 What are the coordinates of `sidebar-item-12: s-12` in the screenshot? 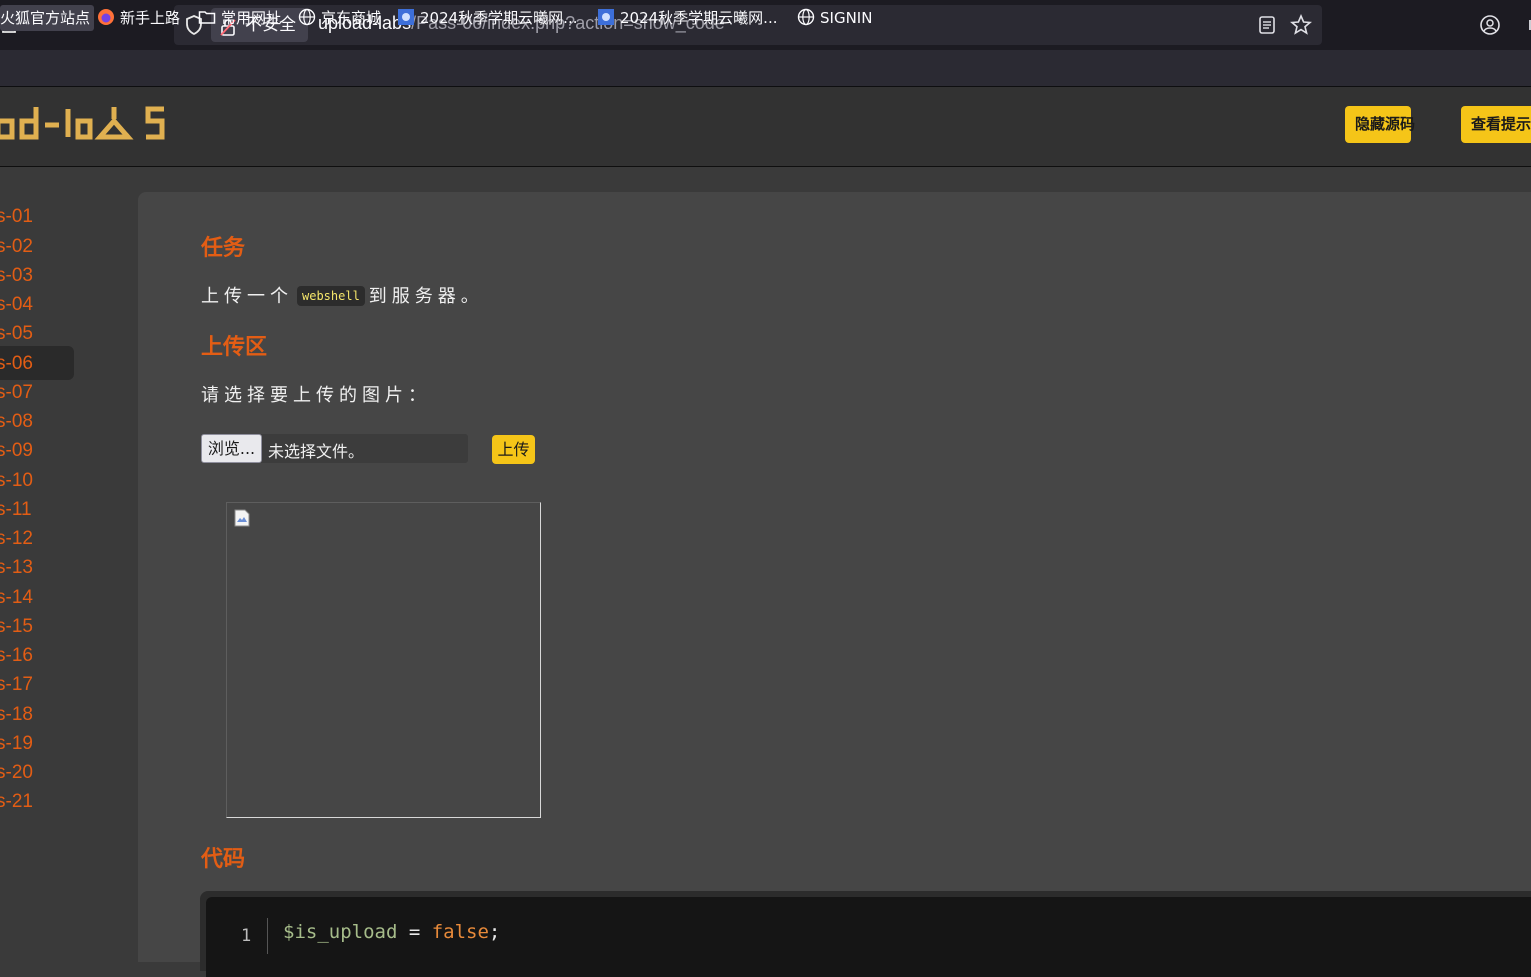 It's located at (16, 539).